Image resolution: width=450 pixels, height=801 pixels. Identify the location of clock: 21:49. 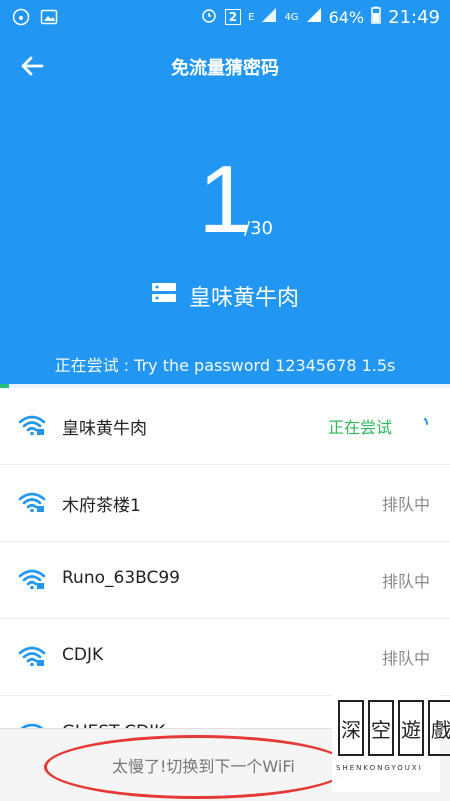
(414, 17).